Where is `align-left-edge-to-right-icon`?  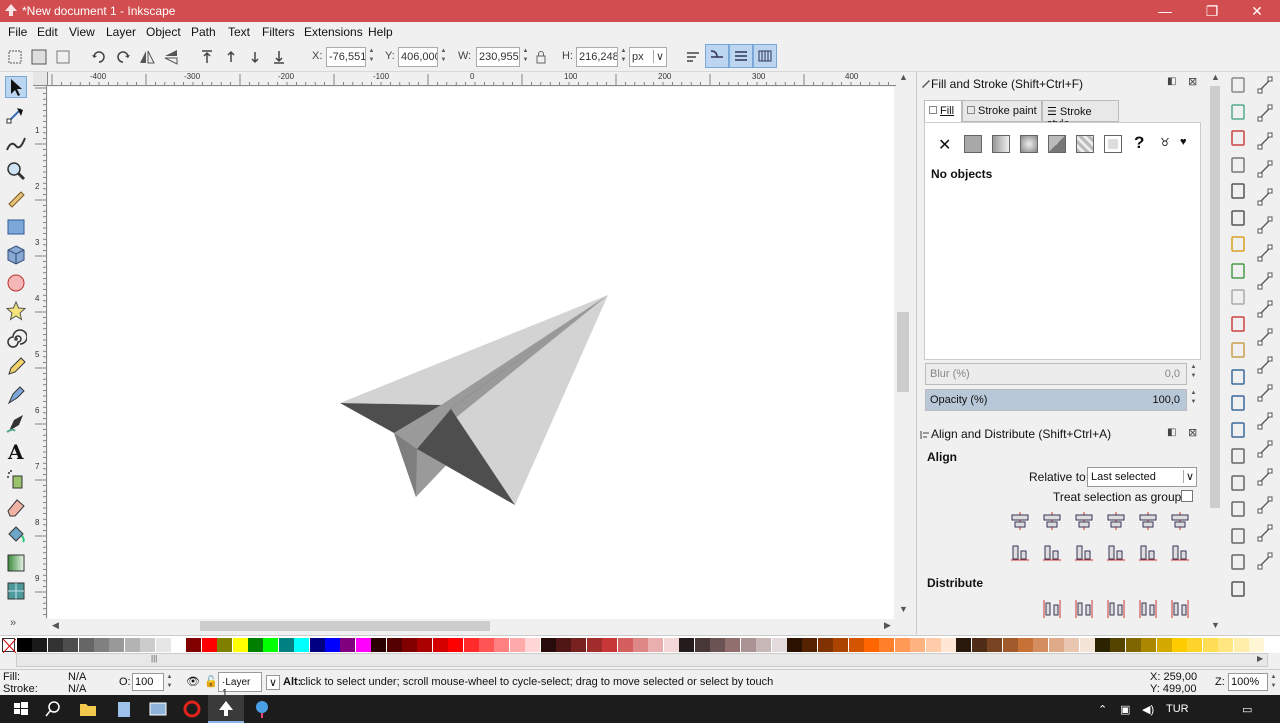
align-left-edge-to-right-icon is located at coordinates (1148, 521).